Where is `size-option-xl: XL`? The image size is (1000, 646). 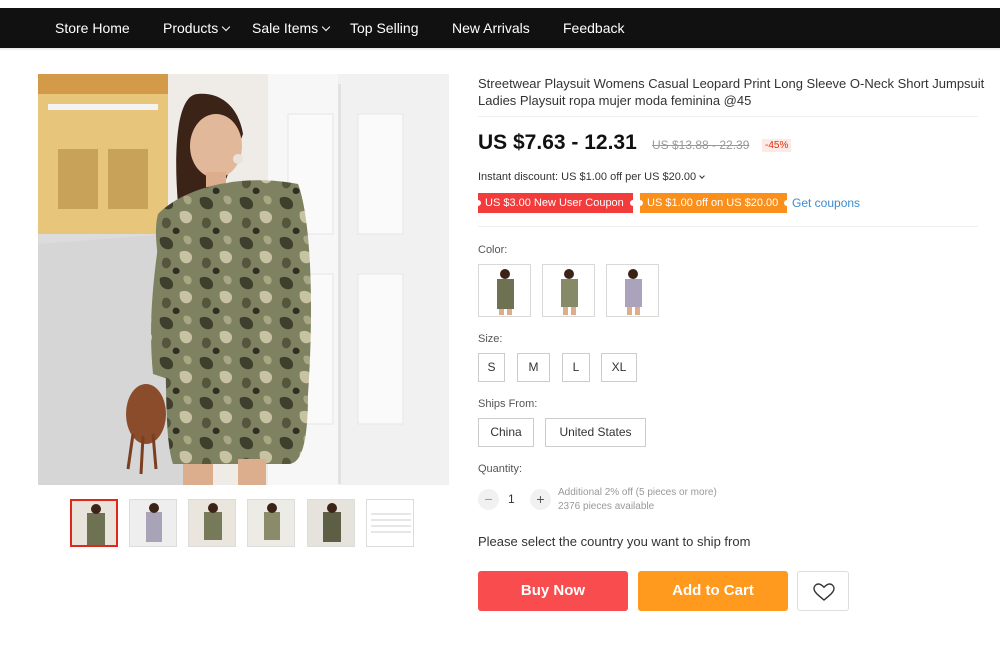 size-option-xl: XL is located at coordinates (619, 367).